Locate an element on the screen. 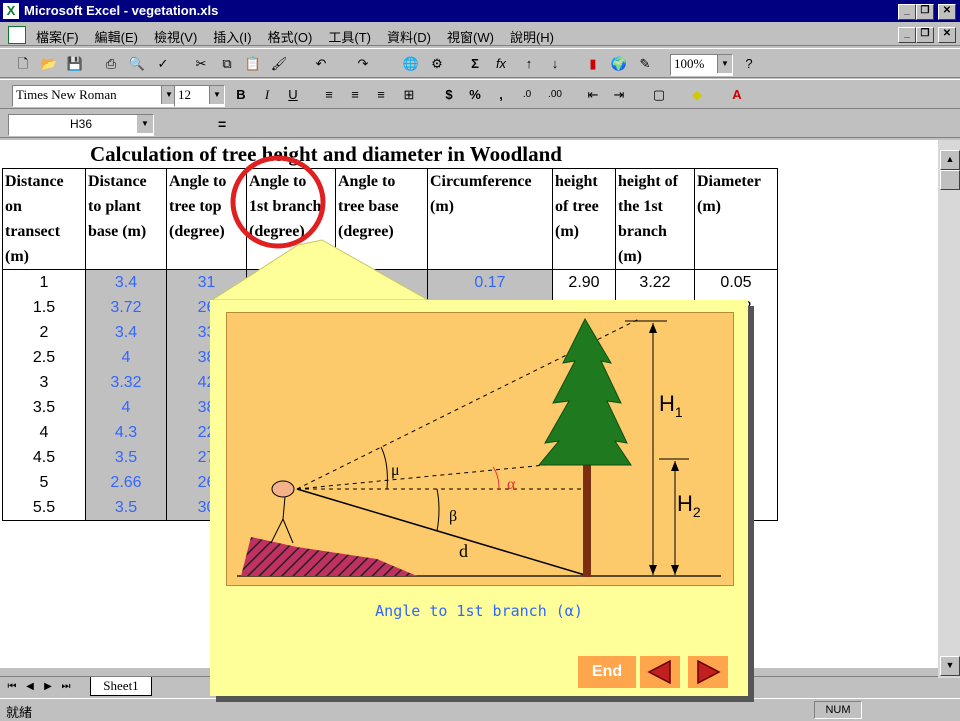 The image size is (960, 721). status-text: 就緒 is located at coordinates (19, 712).